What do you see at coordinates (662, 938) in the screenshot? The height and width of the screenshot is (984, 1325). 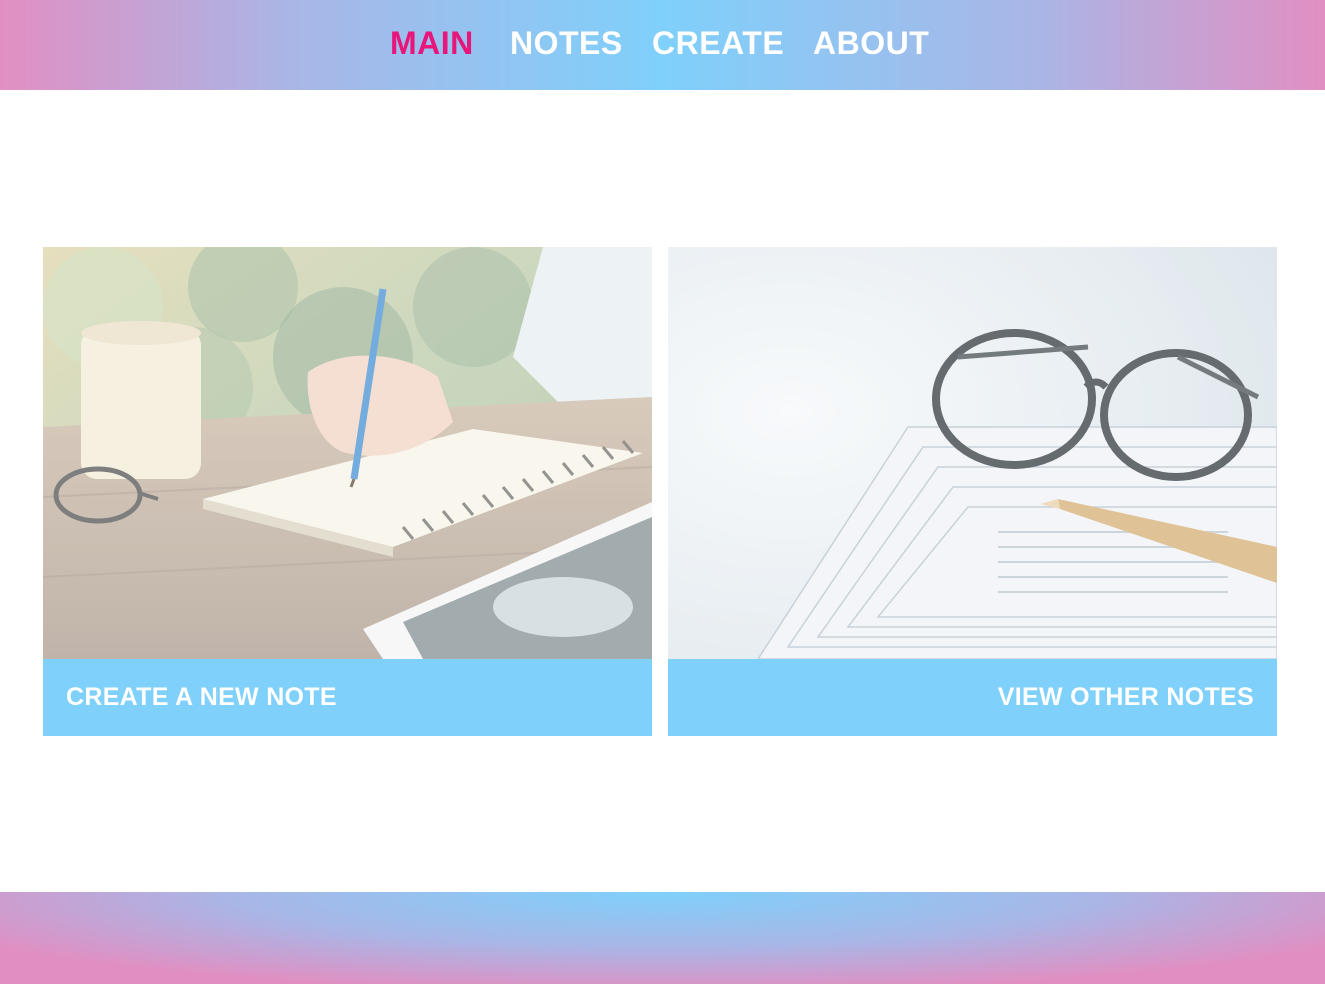 I see `footer` at bounding box center [662, 938].